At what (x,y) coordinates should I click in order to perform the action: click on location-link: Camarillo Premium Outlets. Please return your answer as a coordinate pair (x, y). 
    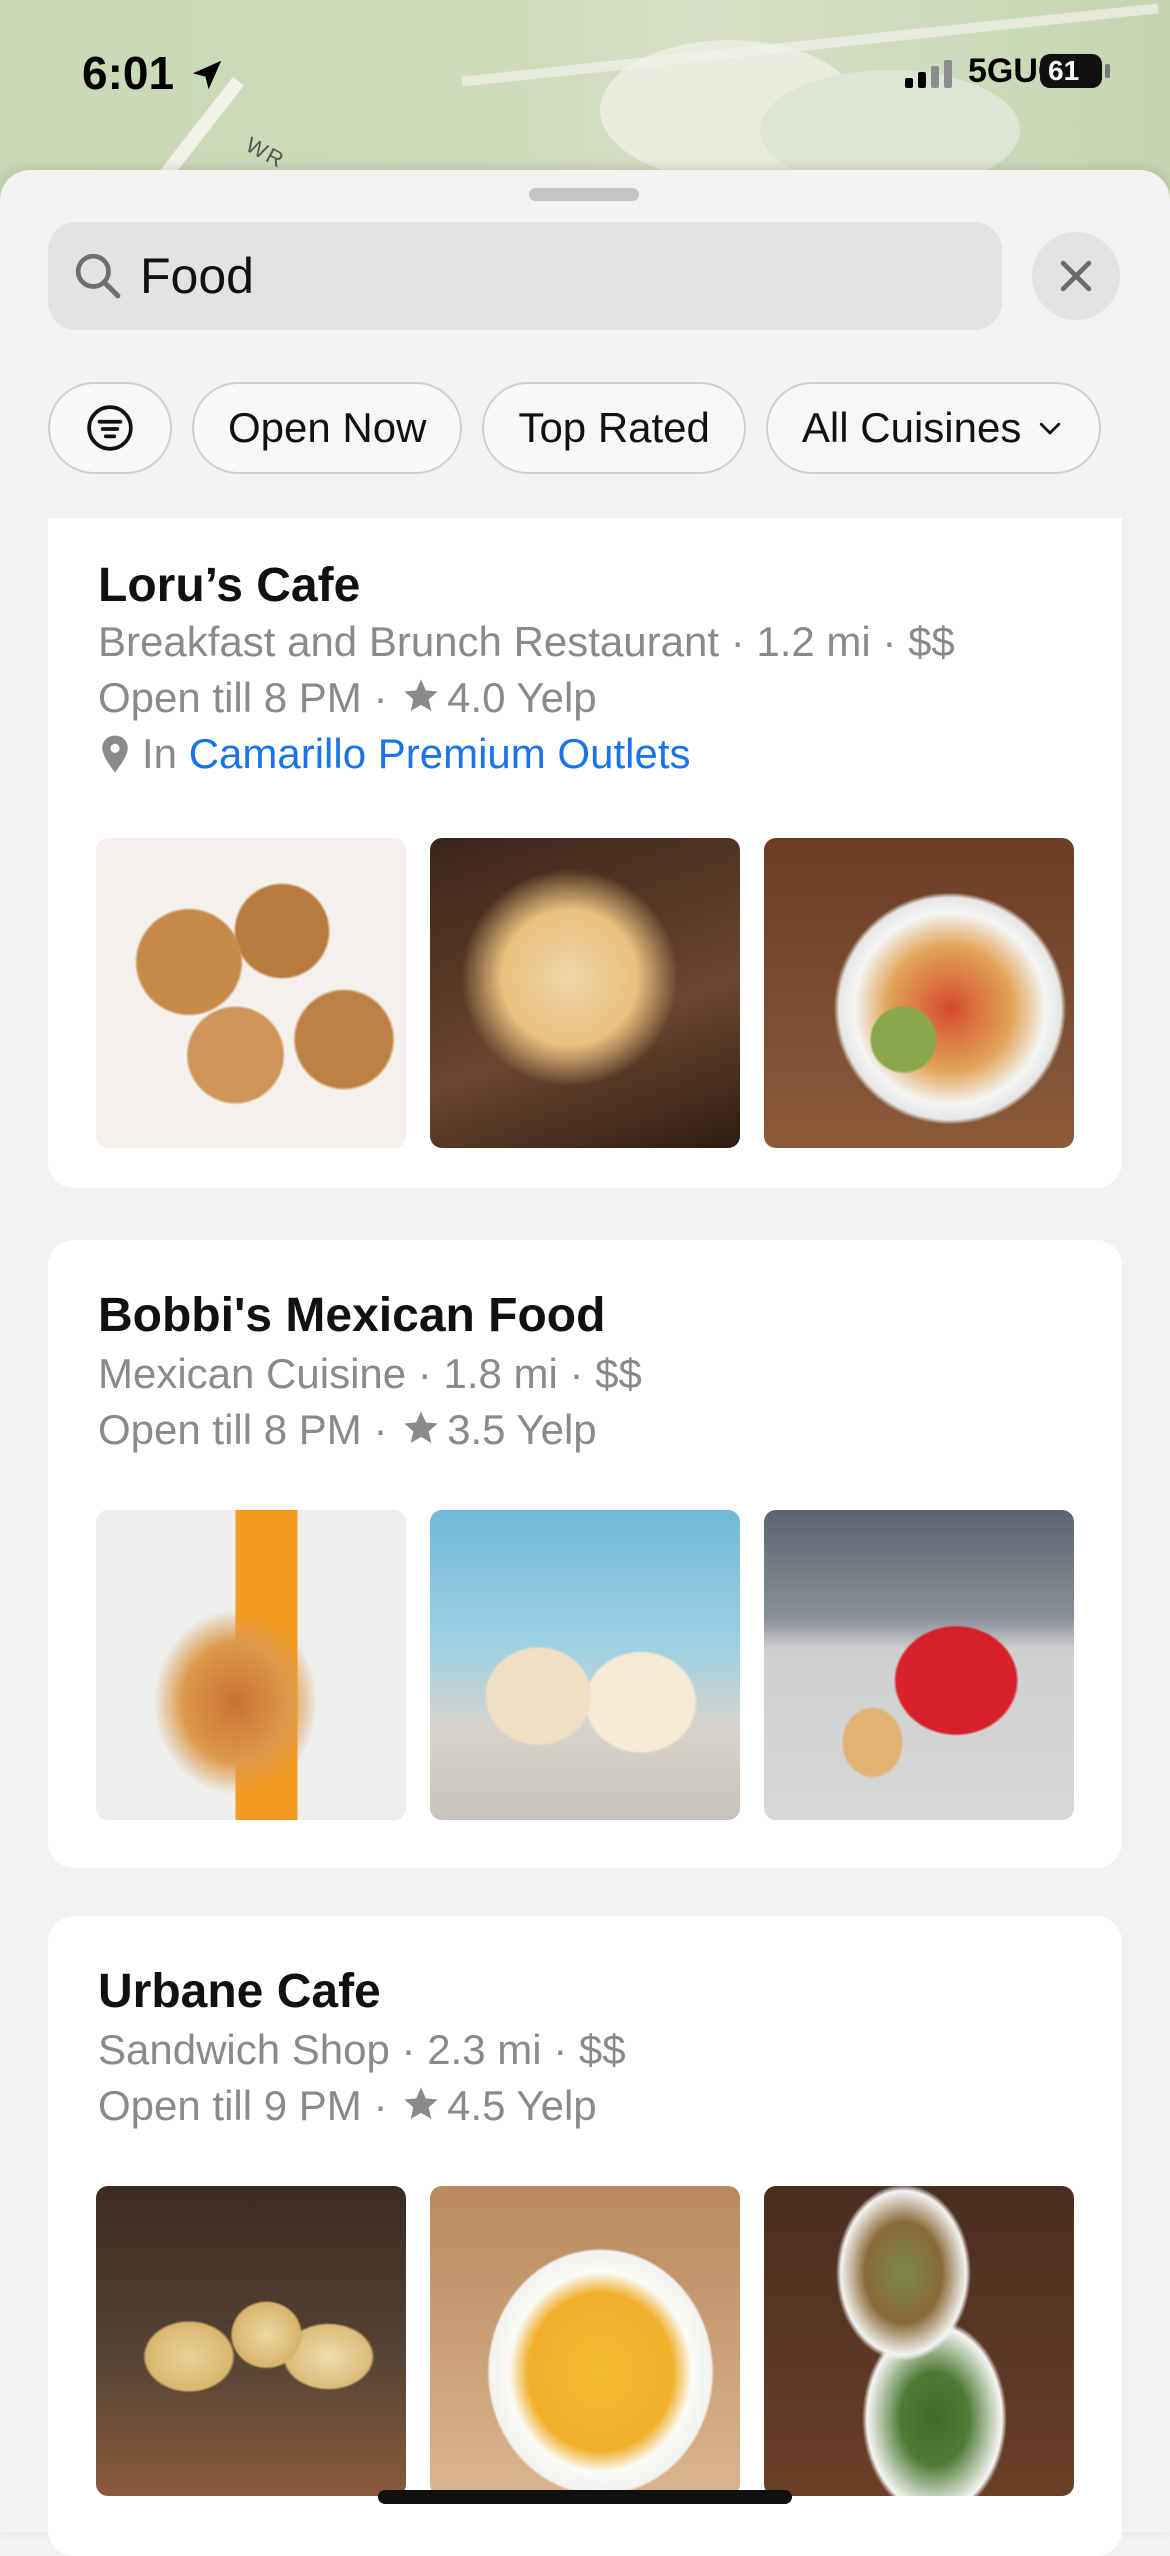
    Looking at the image, I should click on (440, 753).